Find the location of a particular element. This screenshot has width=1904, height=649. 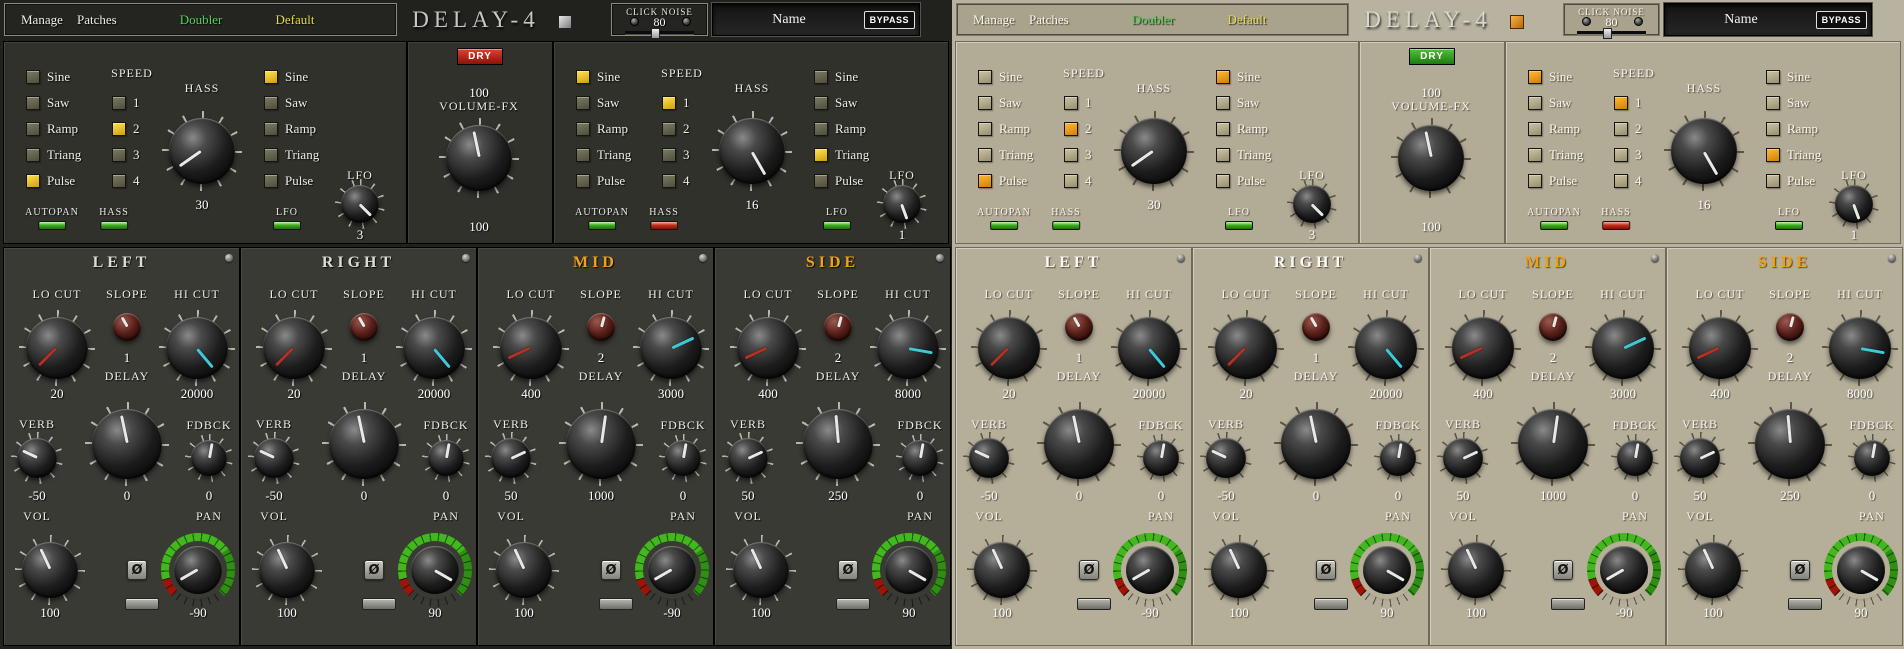

color-swatch-button is located at coordinates (1517, 22).